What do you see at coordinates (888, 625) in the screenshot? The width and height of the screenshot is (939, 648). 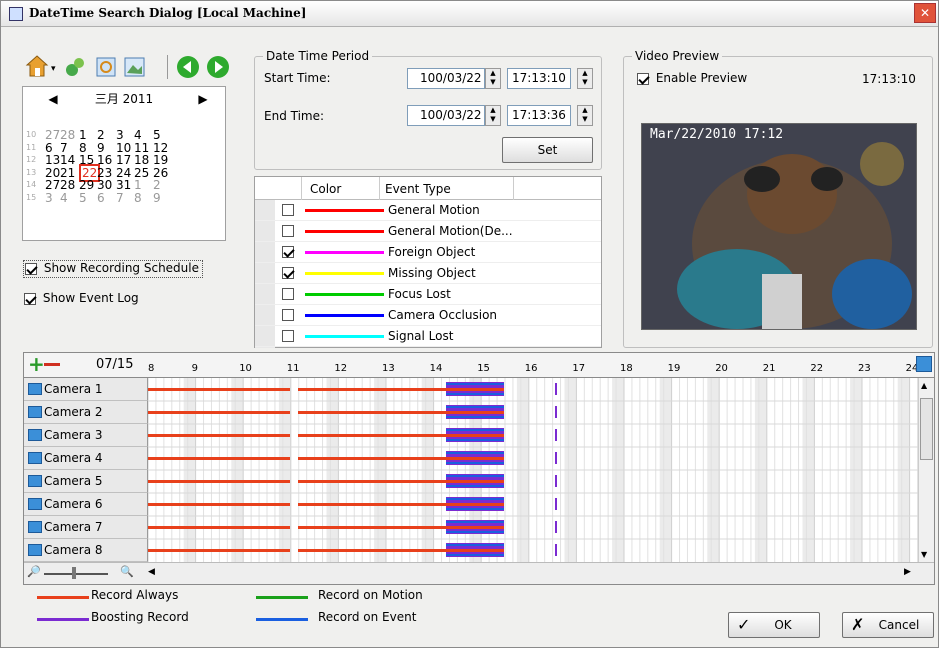 I see `cancel-button: ✗ Cancel` at bounding box center [888, 625].